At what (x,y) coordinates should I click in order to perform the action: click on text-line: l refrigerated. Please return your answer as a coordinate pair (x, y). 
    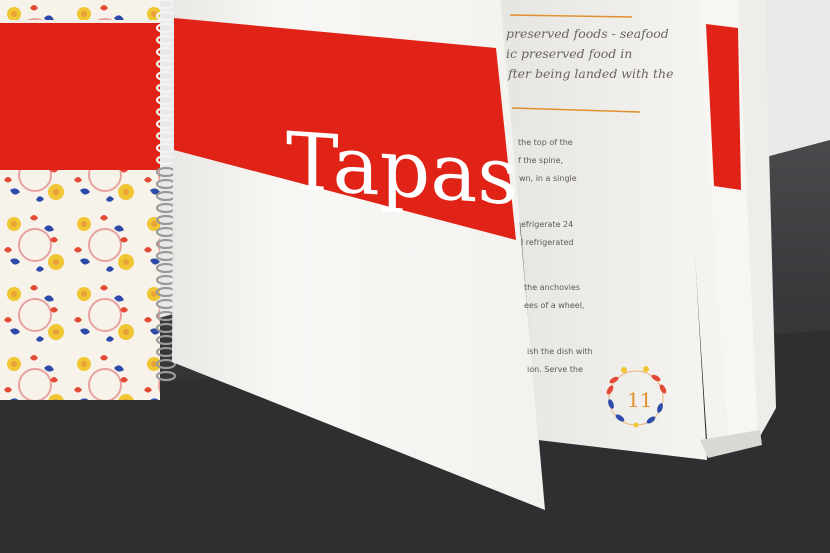
    Looking at the image, I should click on (547, 242).